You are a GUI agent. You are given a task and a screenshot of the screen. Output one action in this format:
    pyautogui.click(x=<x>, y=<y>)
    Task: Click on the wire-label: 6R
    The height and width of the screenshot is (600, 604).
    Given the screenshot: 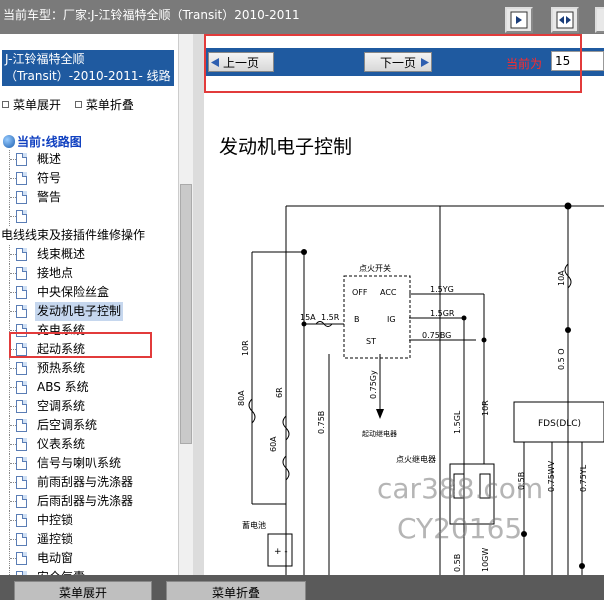 What is the action you would take?
    pyautogui.click(x=279, y=392)
    